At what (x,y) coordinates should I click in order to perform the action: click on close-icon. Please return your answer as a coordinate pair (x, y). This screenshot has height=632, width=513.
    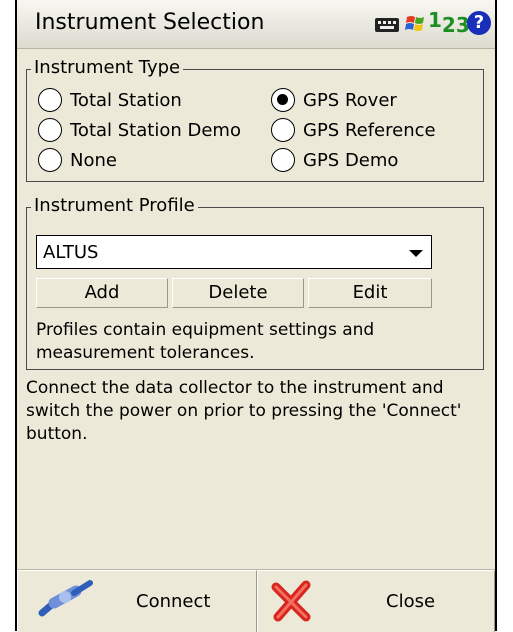
    Looking at the image, I should click on (291, 601).